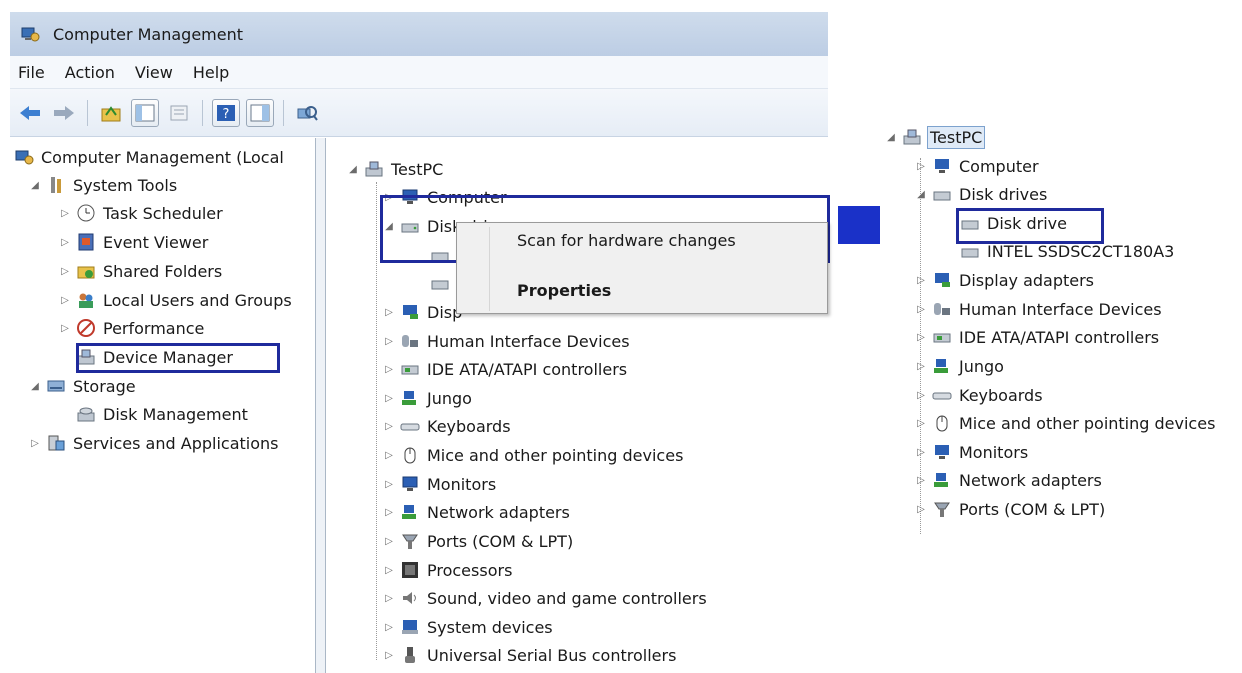 The height and width of the screenshot is (673, 1242). I want to click on tree-item-local-users-and-groups: ▷ Local Users and Groups, so click(176, 300).